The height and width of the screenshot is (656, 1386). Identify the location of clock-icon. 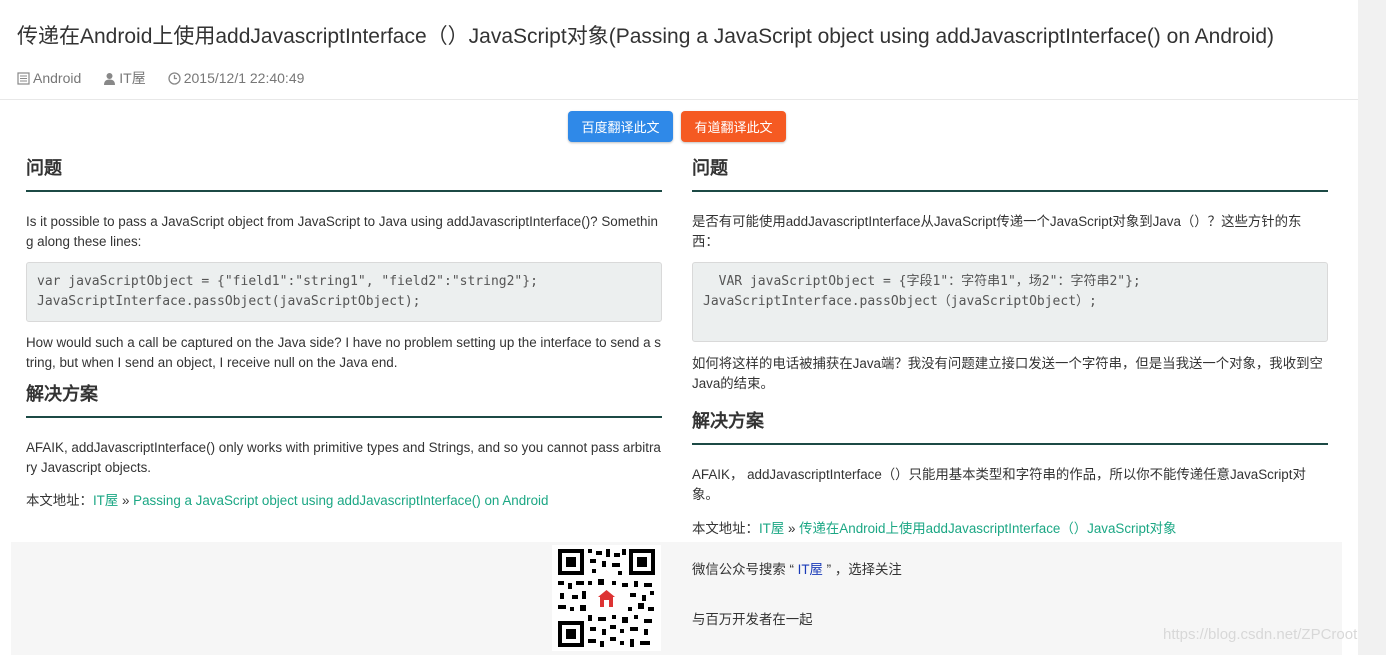
(174, 78).